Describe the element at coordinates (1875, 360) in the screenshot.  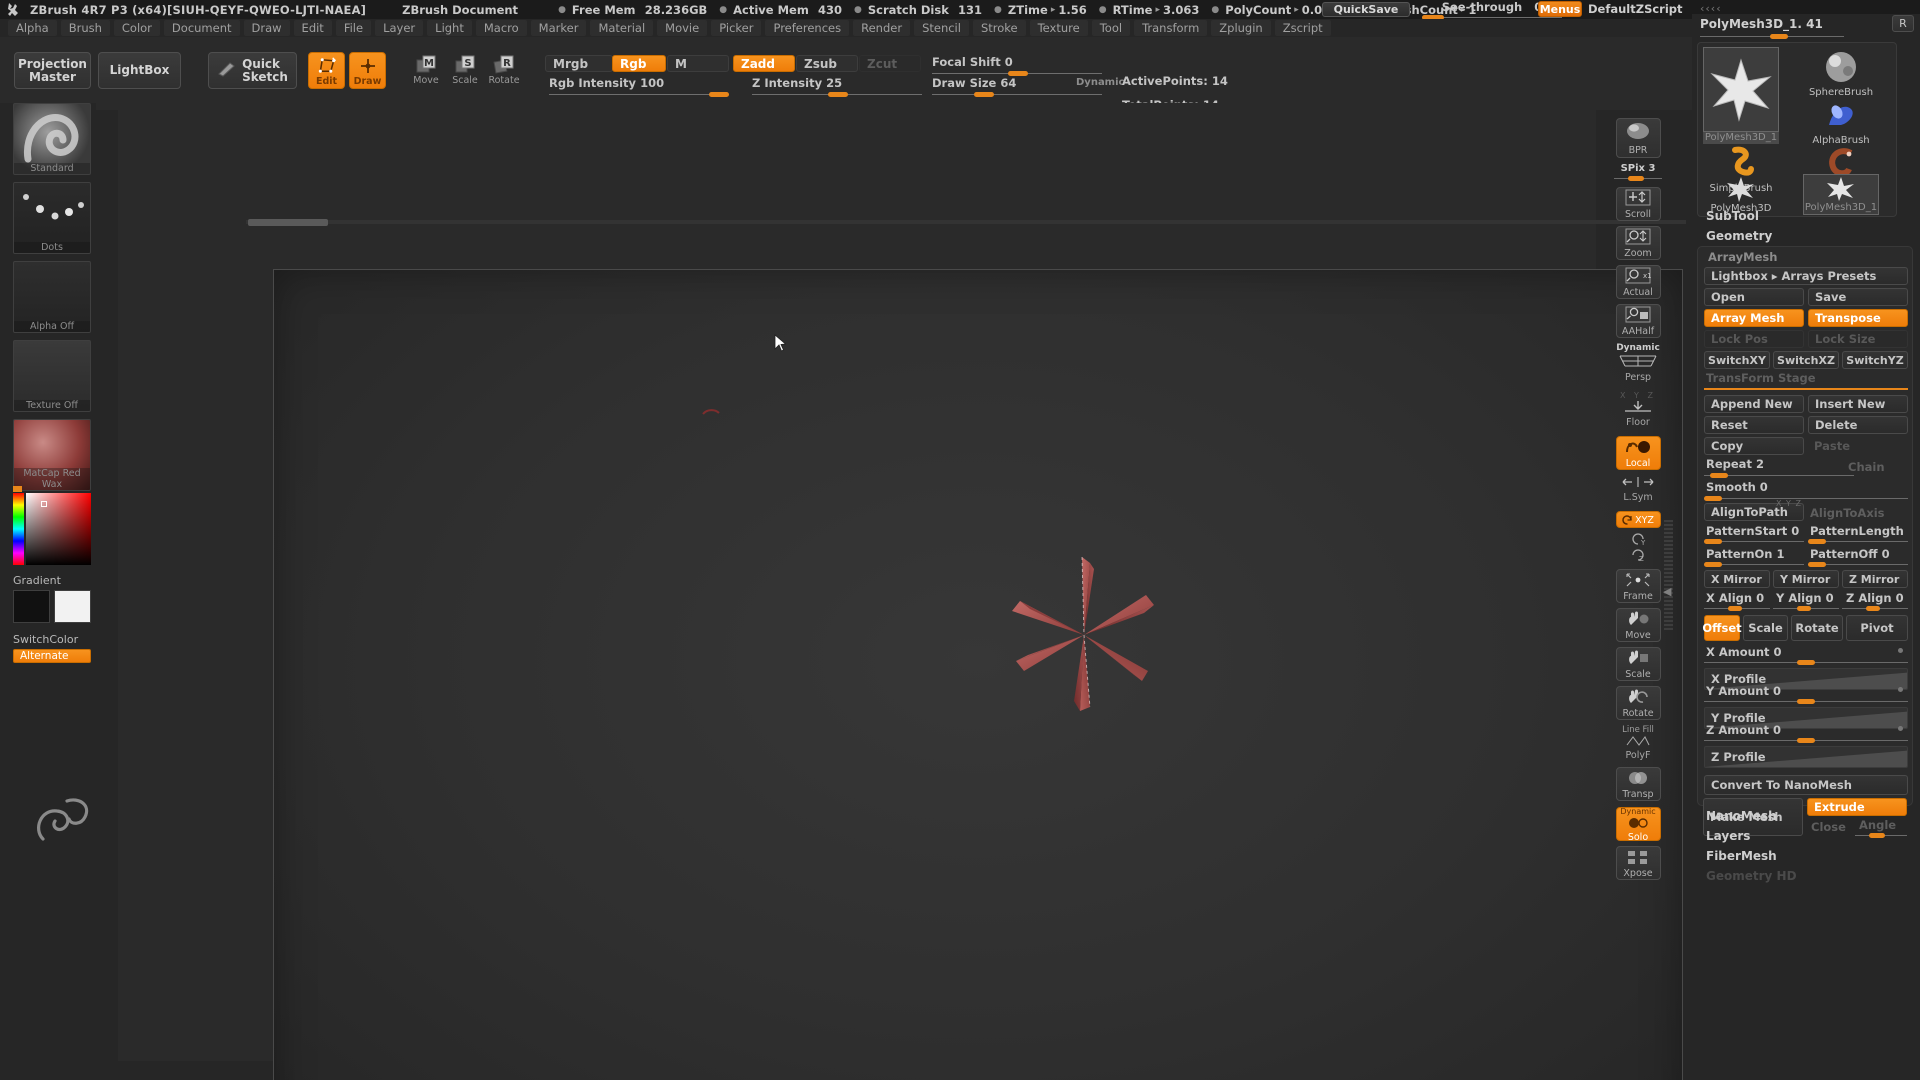
I see `switchyz-button: SwitchYZ` at that location.